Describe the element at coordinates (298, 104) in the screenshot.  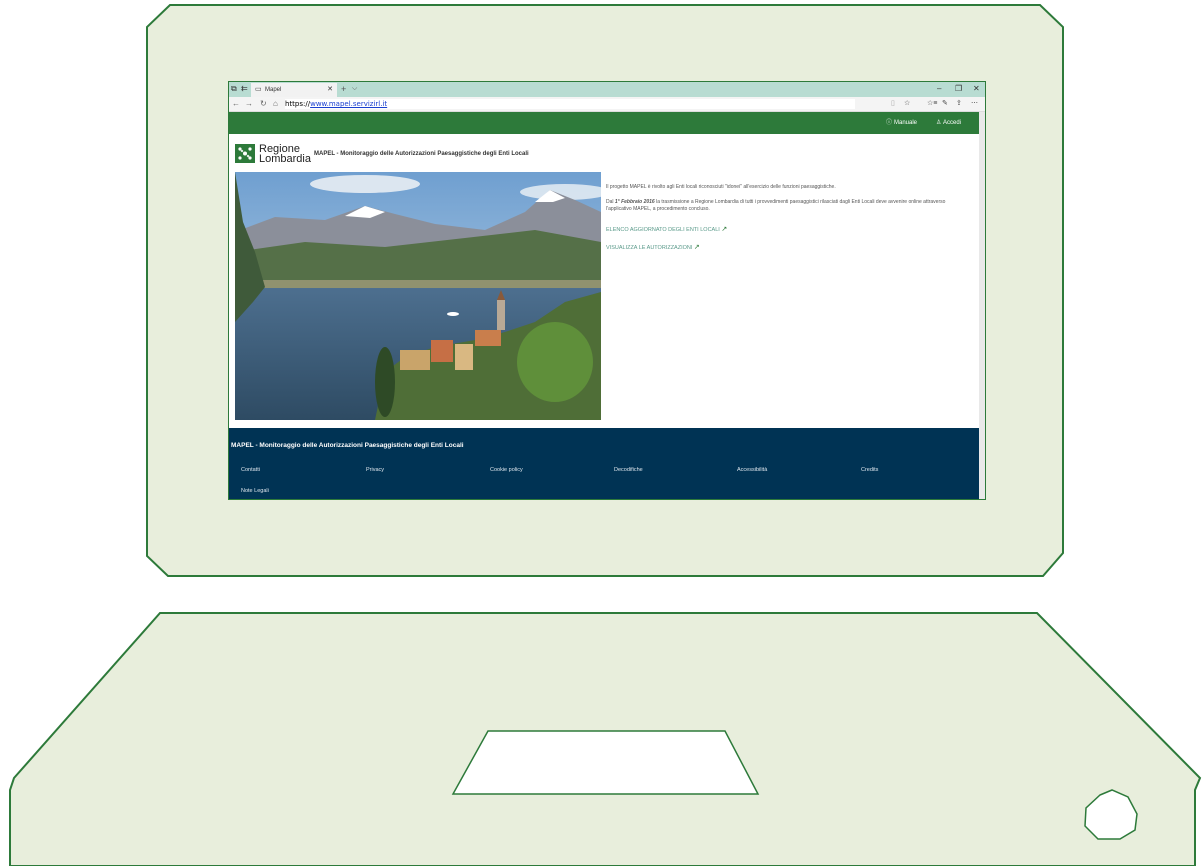
I see `url-prefix: https://` at that location.